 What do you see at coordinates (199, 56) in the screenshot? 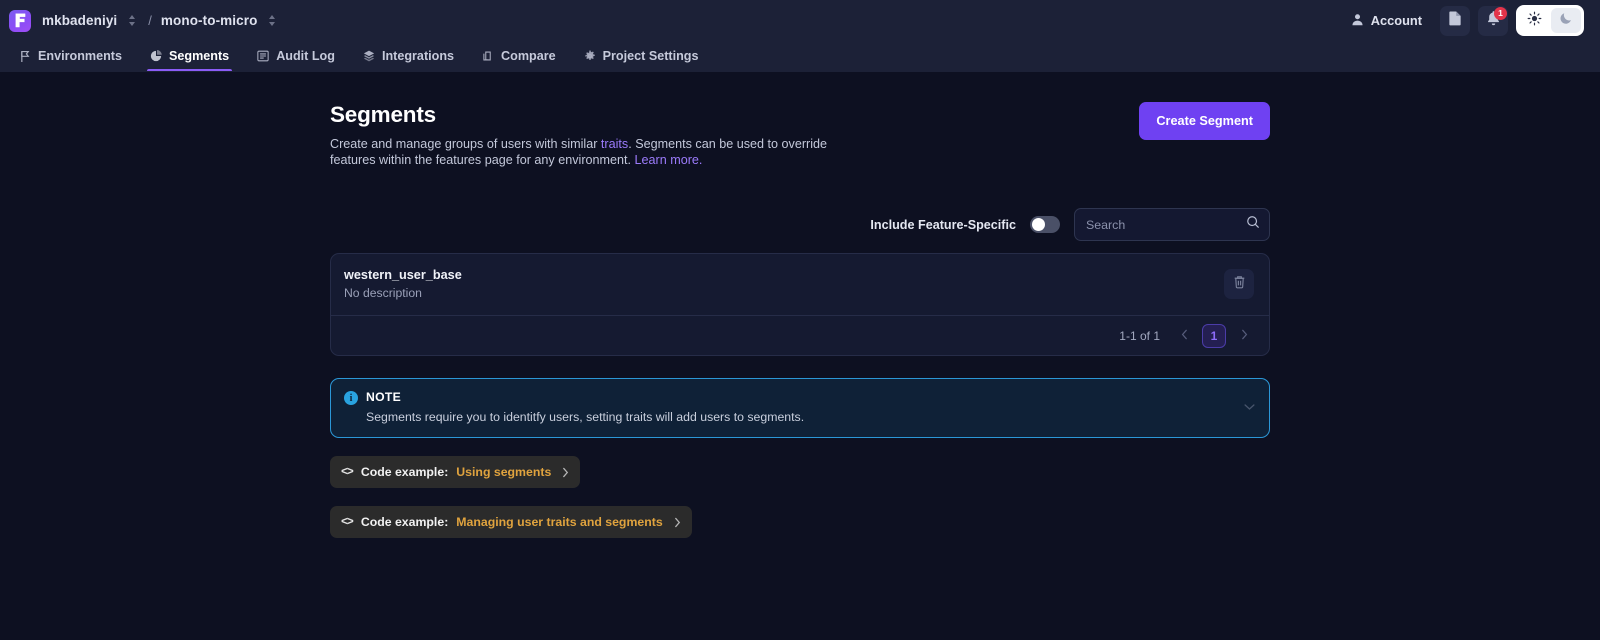
I see `nav-tab-label: Segments` at bounding box center [199, 56].